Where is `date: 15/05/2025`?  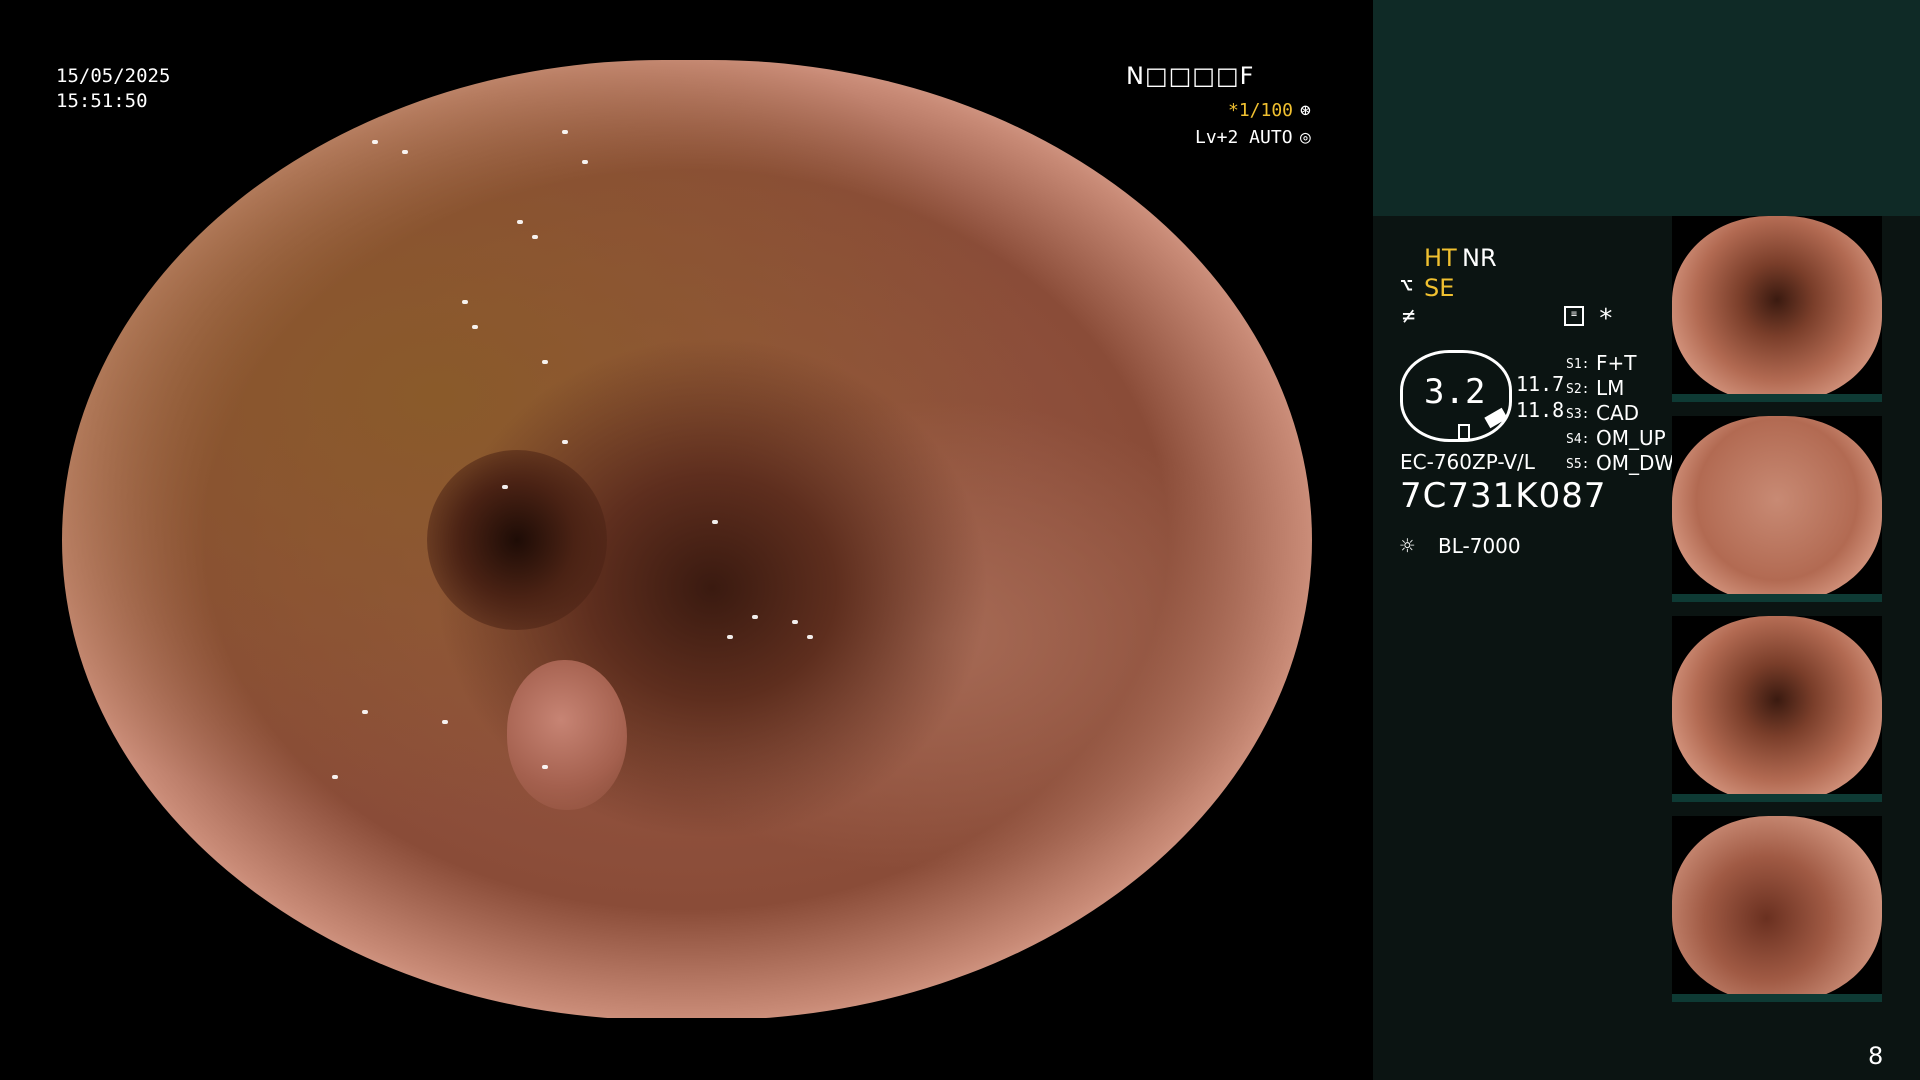 date: 15/05/2025 is located at coordinates (113, 76).